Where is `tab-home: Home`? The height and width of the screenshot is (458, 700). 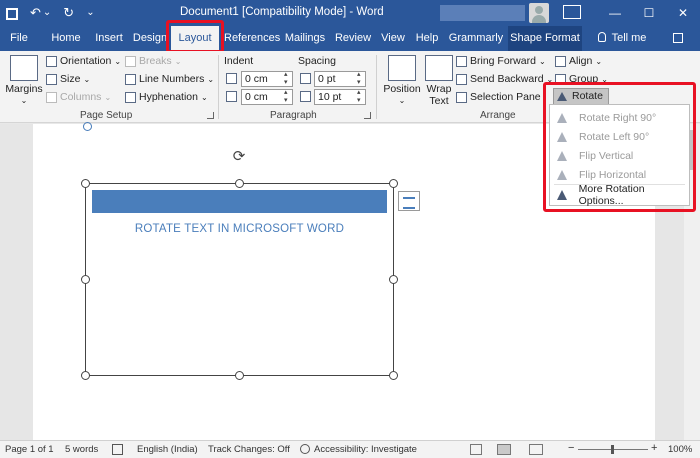 tab-home: Home is located at coordinates (66, 38).